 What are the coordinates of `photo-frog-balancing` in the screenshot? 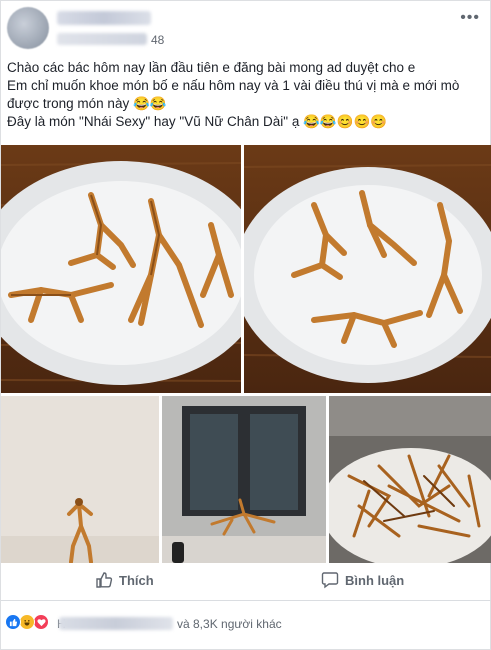 It's located at (244, 479).